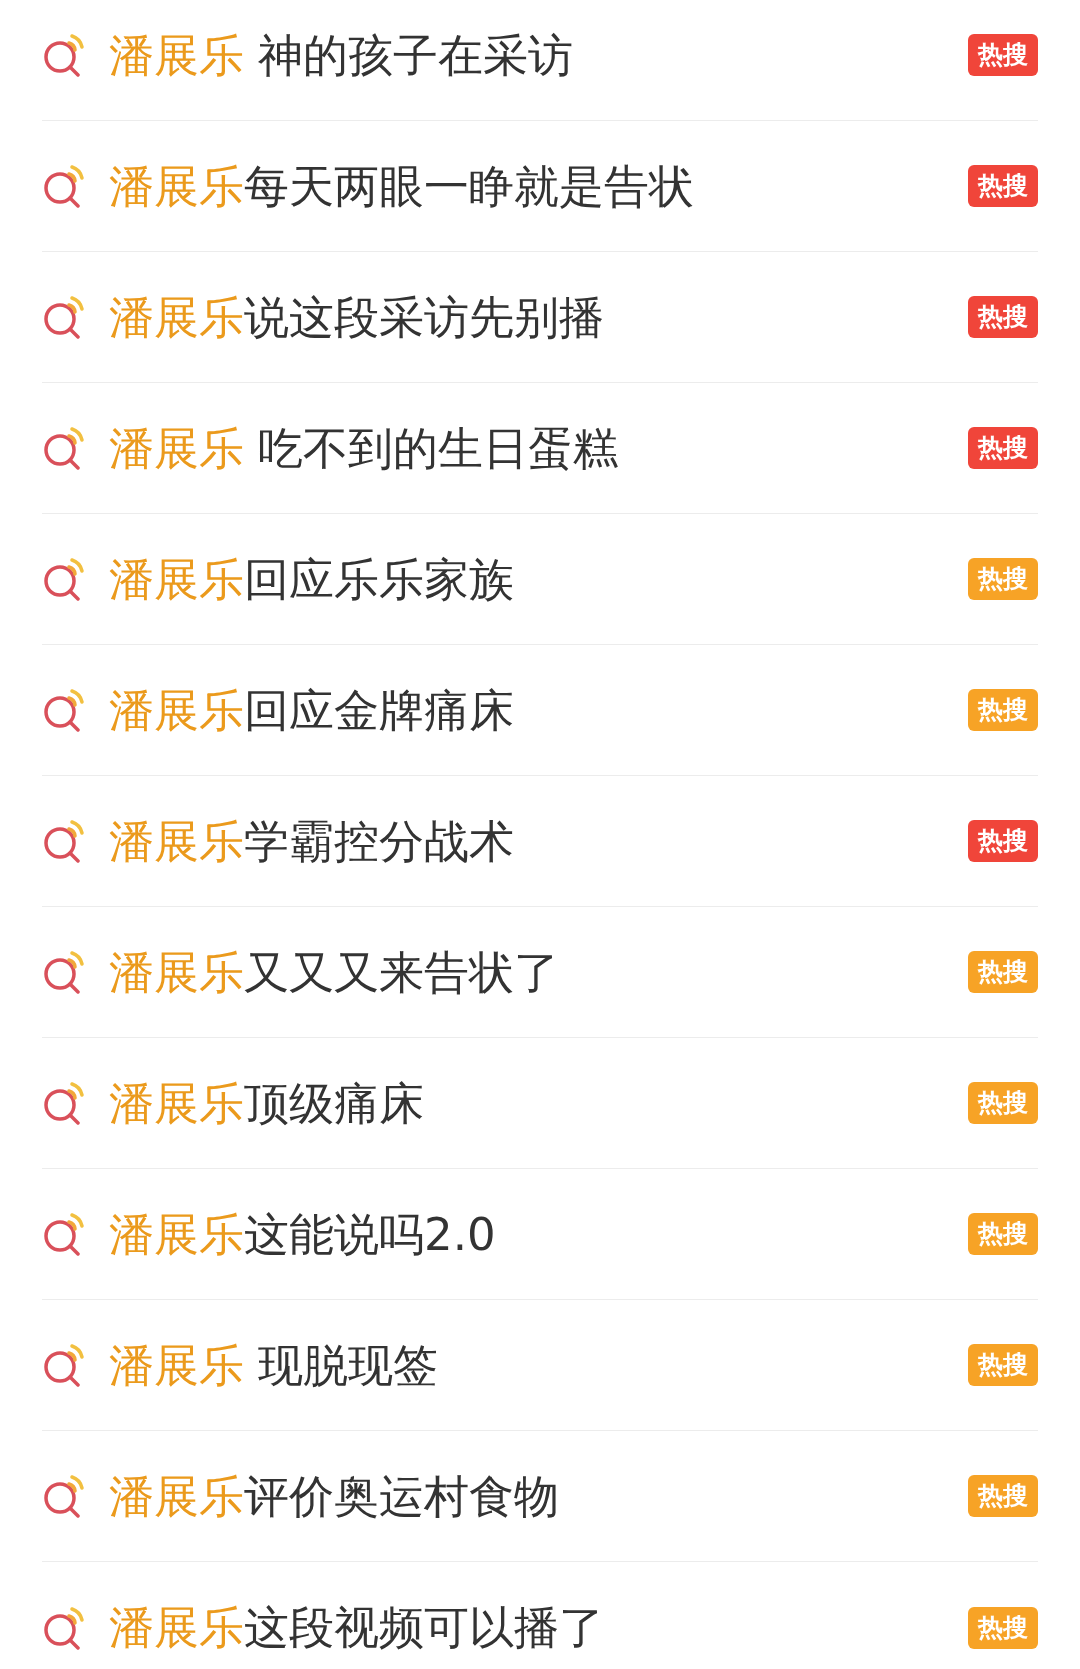  What do you see at coordinates (540, 579) in the screenshot?
I see `search-result-row: 潘展乐回应乐乐家族 热搜` at bounding box center [540, 579].